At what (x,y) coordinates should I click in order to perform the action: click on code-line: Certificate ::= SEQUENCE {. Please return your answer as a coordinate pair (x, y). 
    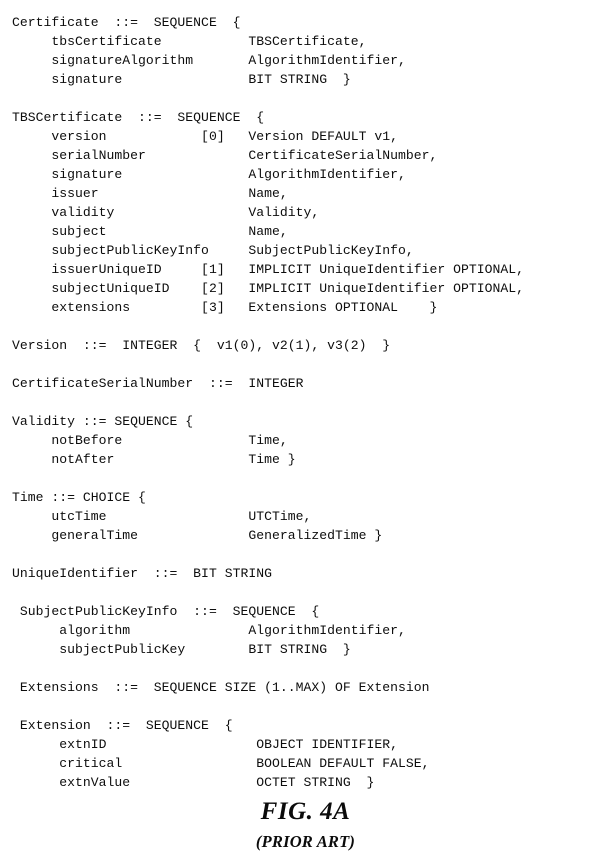
    Looking at the image, I should click on (126, 23).